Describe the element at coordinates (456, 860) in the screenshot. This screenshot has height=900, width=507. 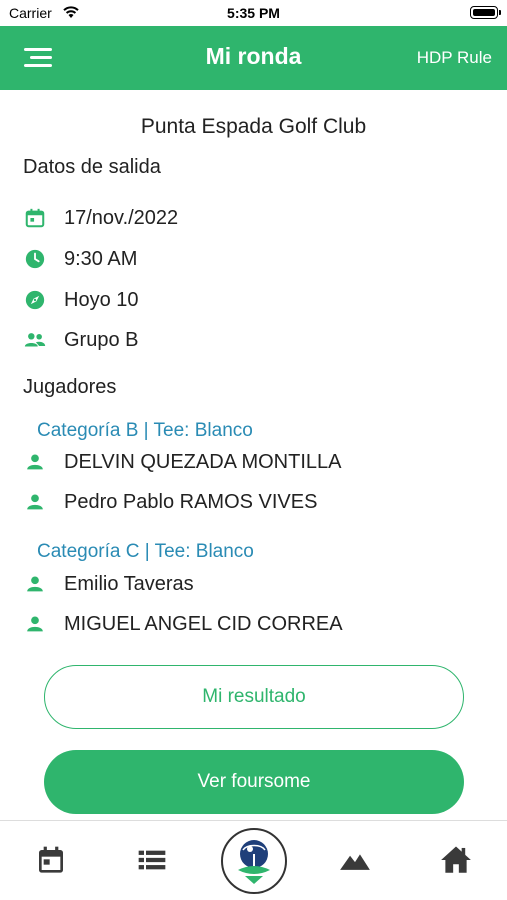
I see `home-tab-icon` at that location.